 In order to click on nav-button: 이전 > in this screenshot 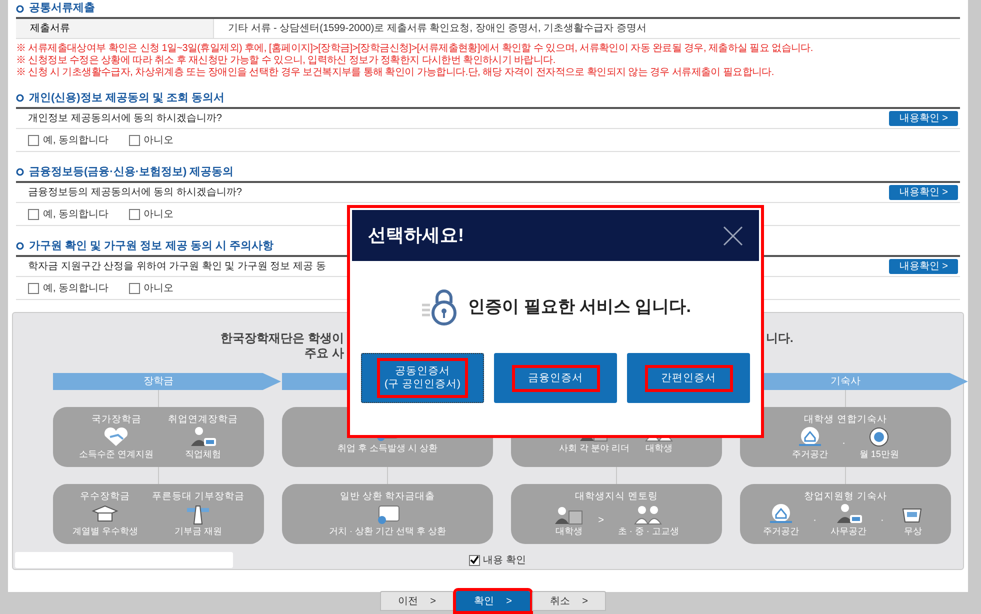, I will do `click(417, 601)`.